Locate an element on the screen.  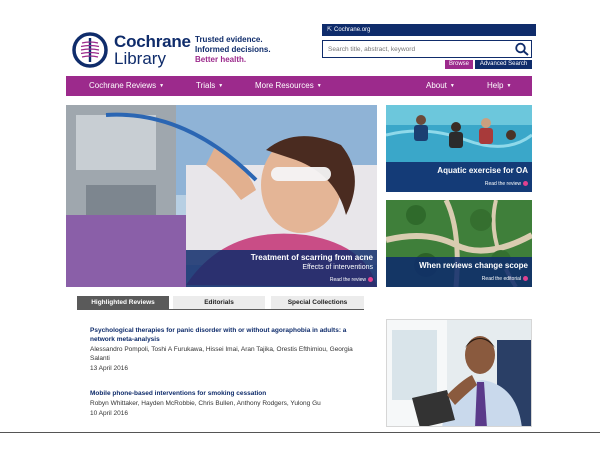
nav-label: Cochrane Reviews is located at coordinates (123, 85).